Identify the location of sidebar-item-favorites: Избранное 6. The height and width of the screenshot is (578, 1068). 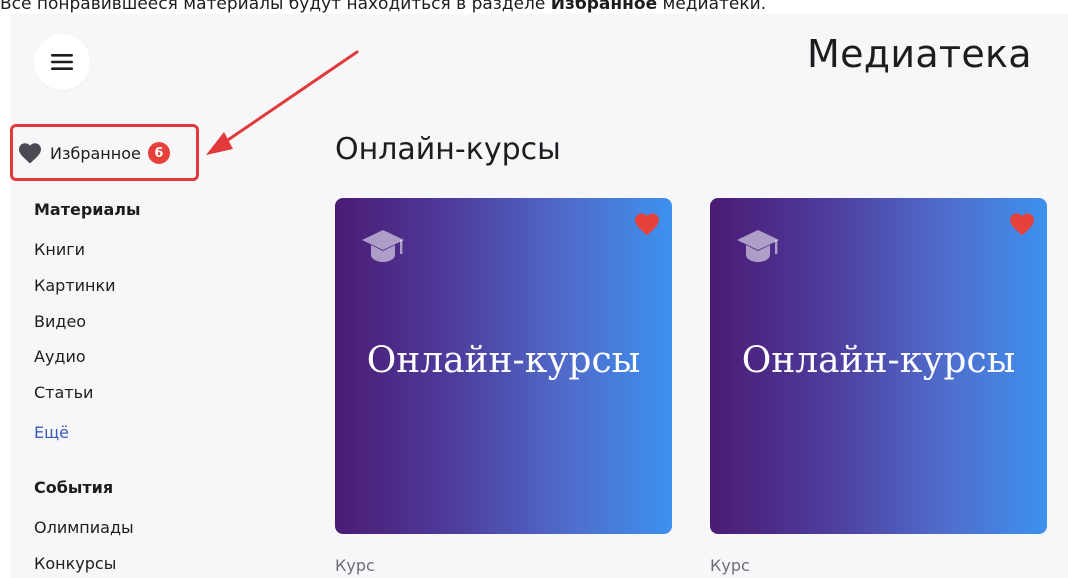
(94, 153).